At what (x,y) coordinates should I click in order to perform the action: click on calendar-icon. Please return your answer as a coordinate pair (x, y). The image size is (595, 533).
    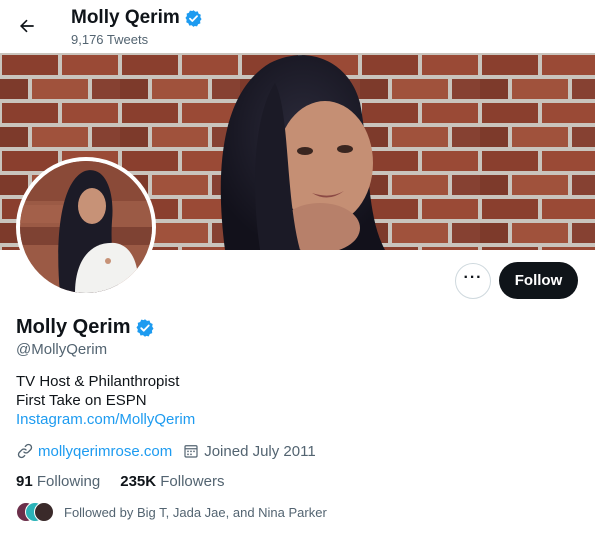
    Looking at the image, I should click on (191, 451).